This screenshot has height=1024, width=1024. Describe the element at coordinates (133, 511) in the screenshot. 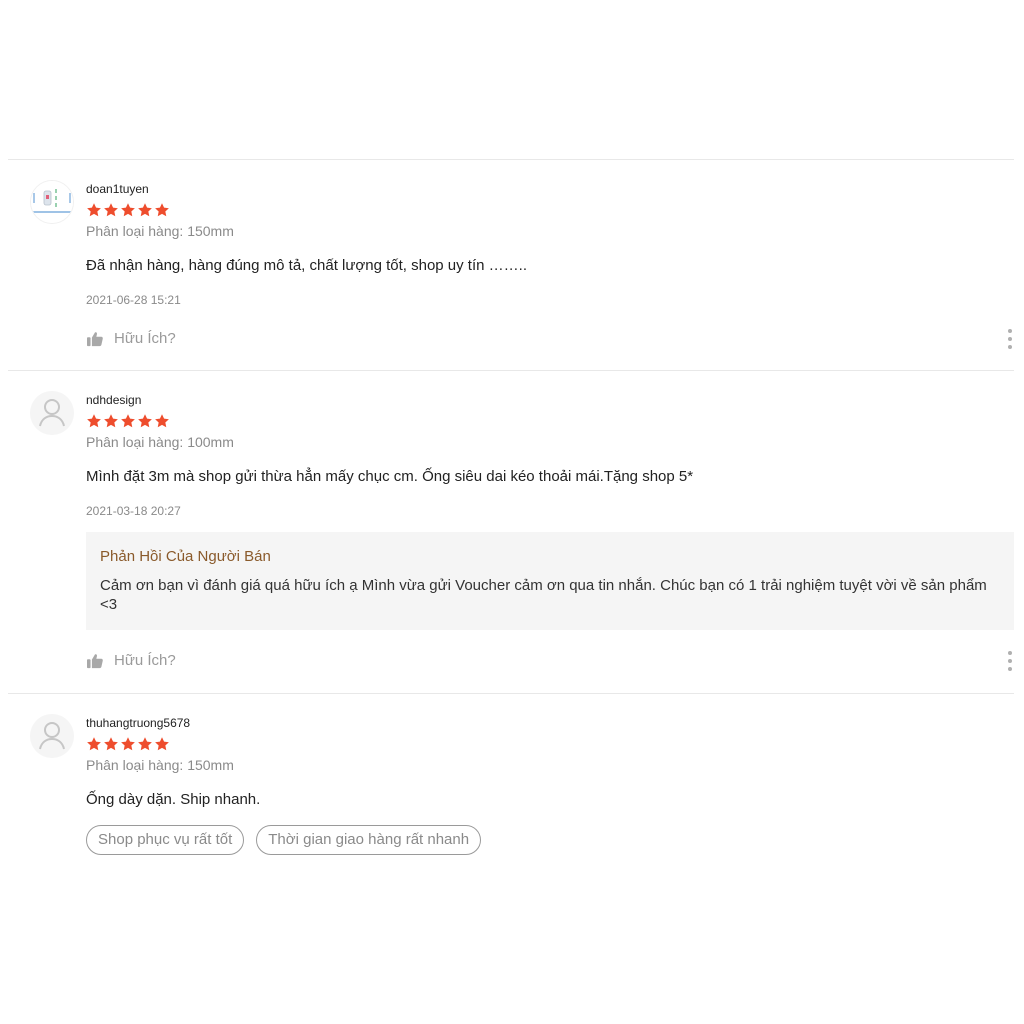

I see `review-date: 2021-03-18 20:27` at that location.